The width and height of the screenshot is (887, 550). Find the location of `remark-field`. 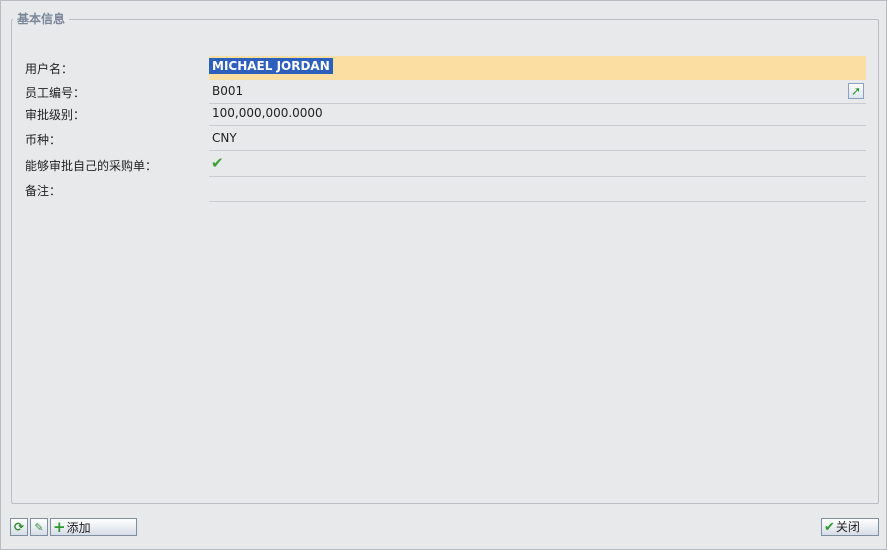

remark-field is located at coordinates (537, 190).